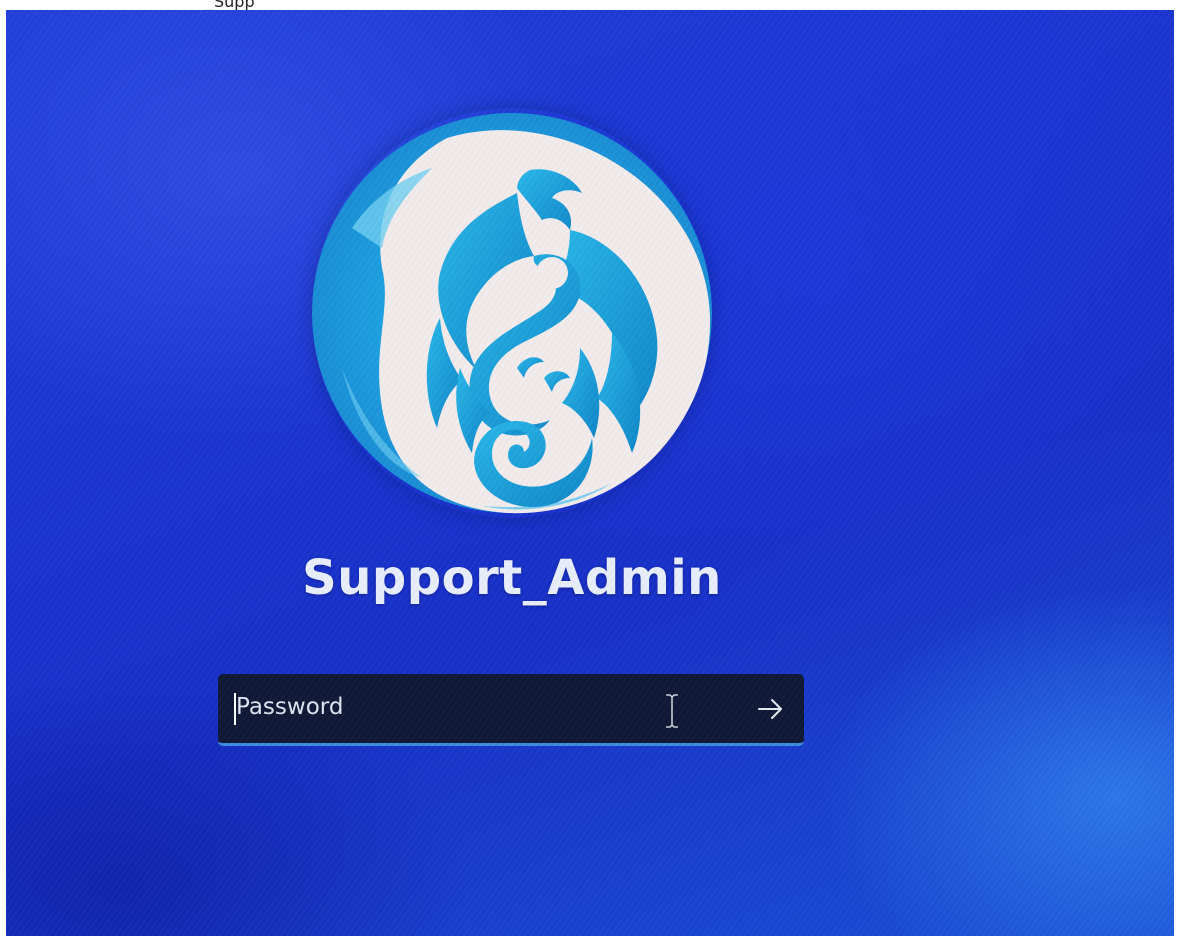 The height and width of the screenshot is (940, 1178). Describe the element at coordinates (235, 709) in the screenshot. I see `text-caret` at that location.